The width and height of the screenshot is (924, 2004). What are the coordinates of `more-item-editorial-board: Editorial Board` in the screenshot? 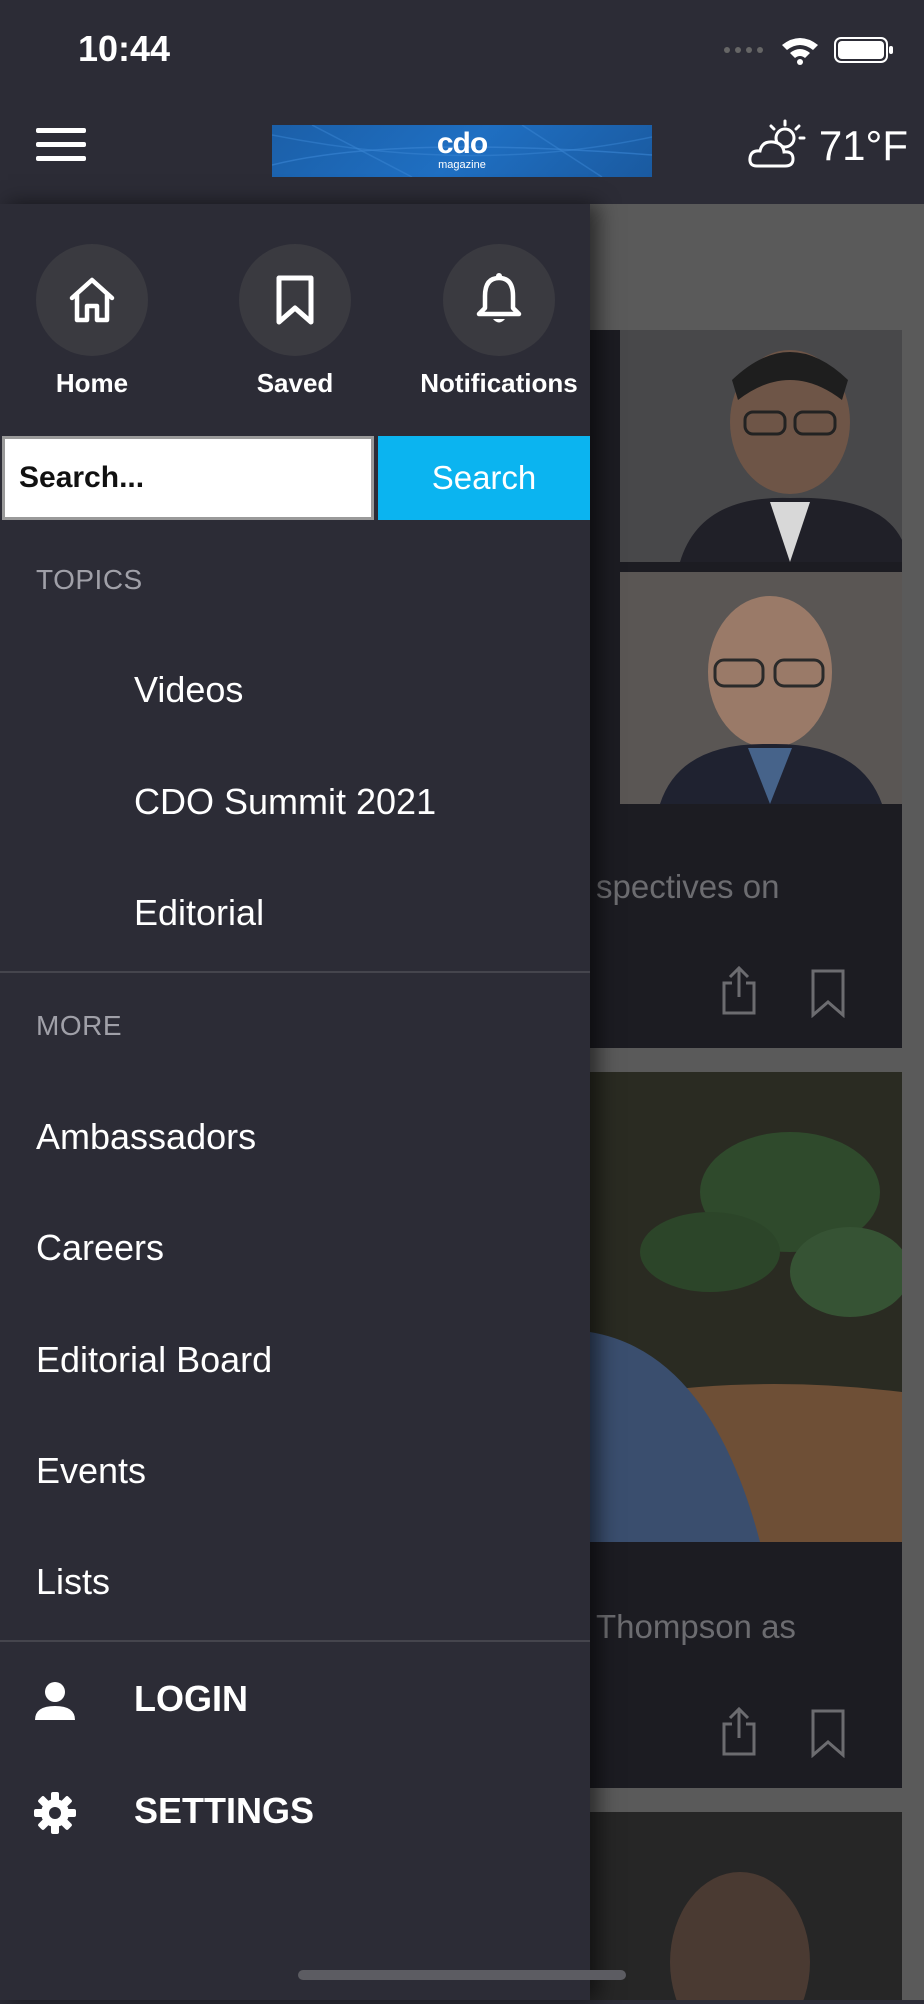 It's located at (154, 1360).